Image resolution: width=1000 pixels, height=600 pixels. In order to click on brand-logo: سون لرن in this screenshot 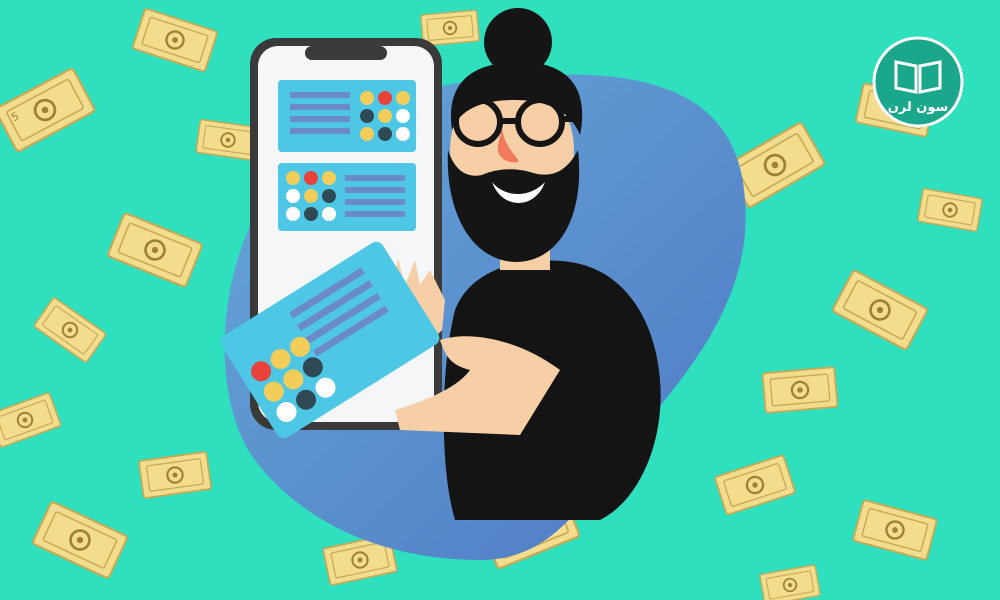, I will do `click(918, 82)`.